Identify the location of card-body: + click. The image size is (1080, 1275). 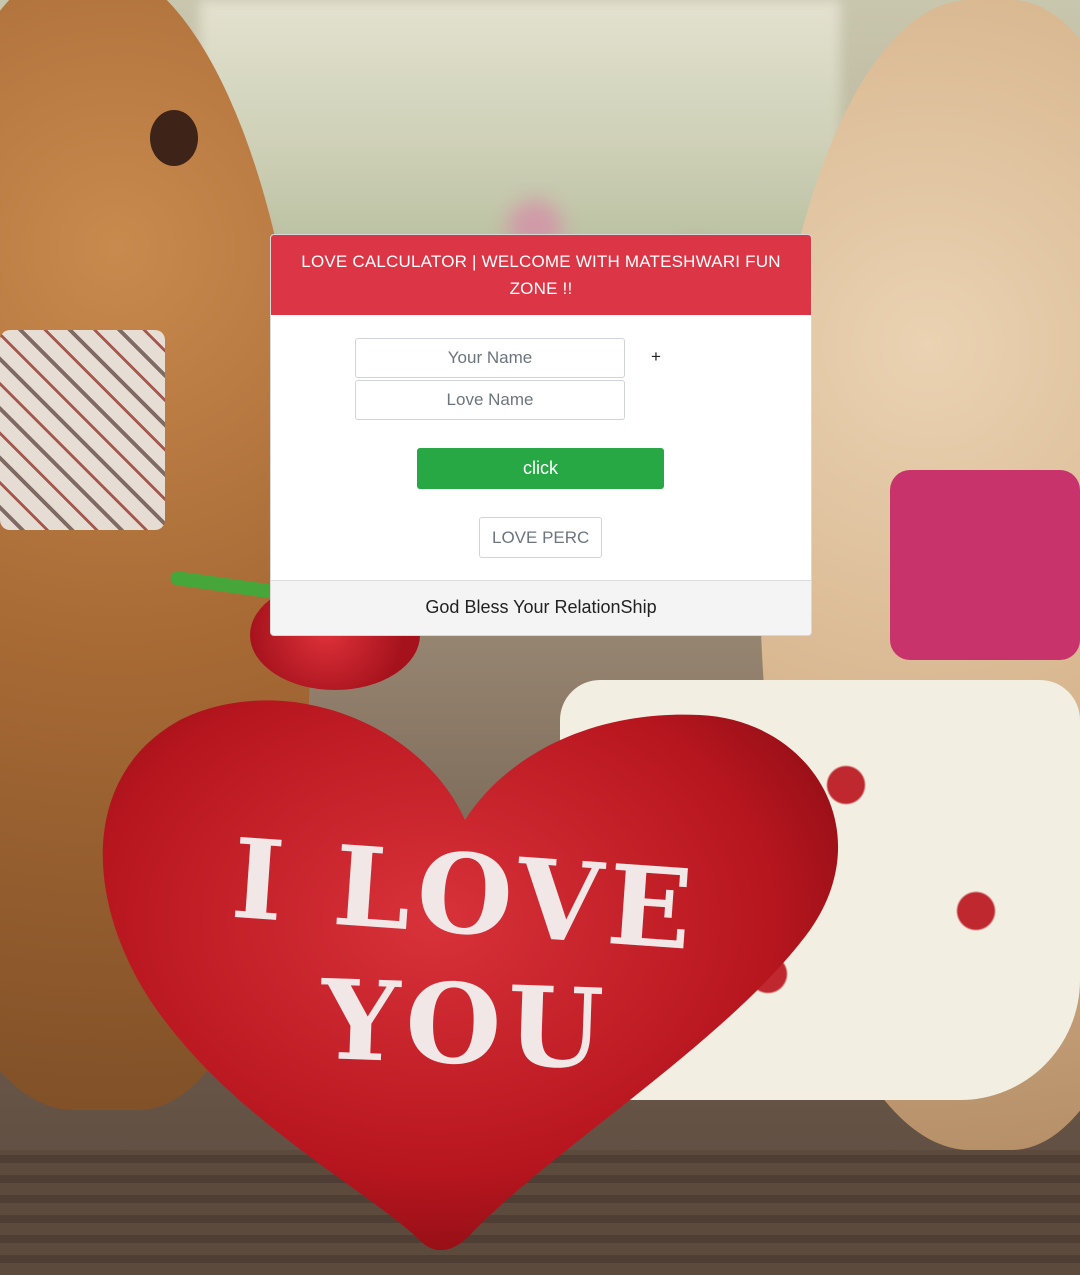
(541, 447).